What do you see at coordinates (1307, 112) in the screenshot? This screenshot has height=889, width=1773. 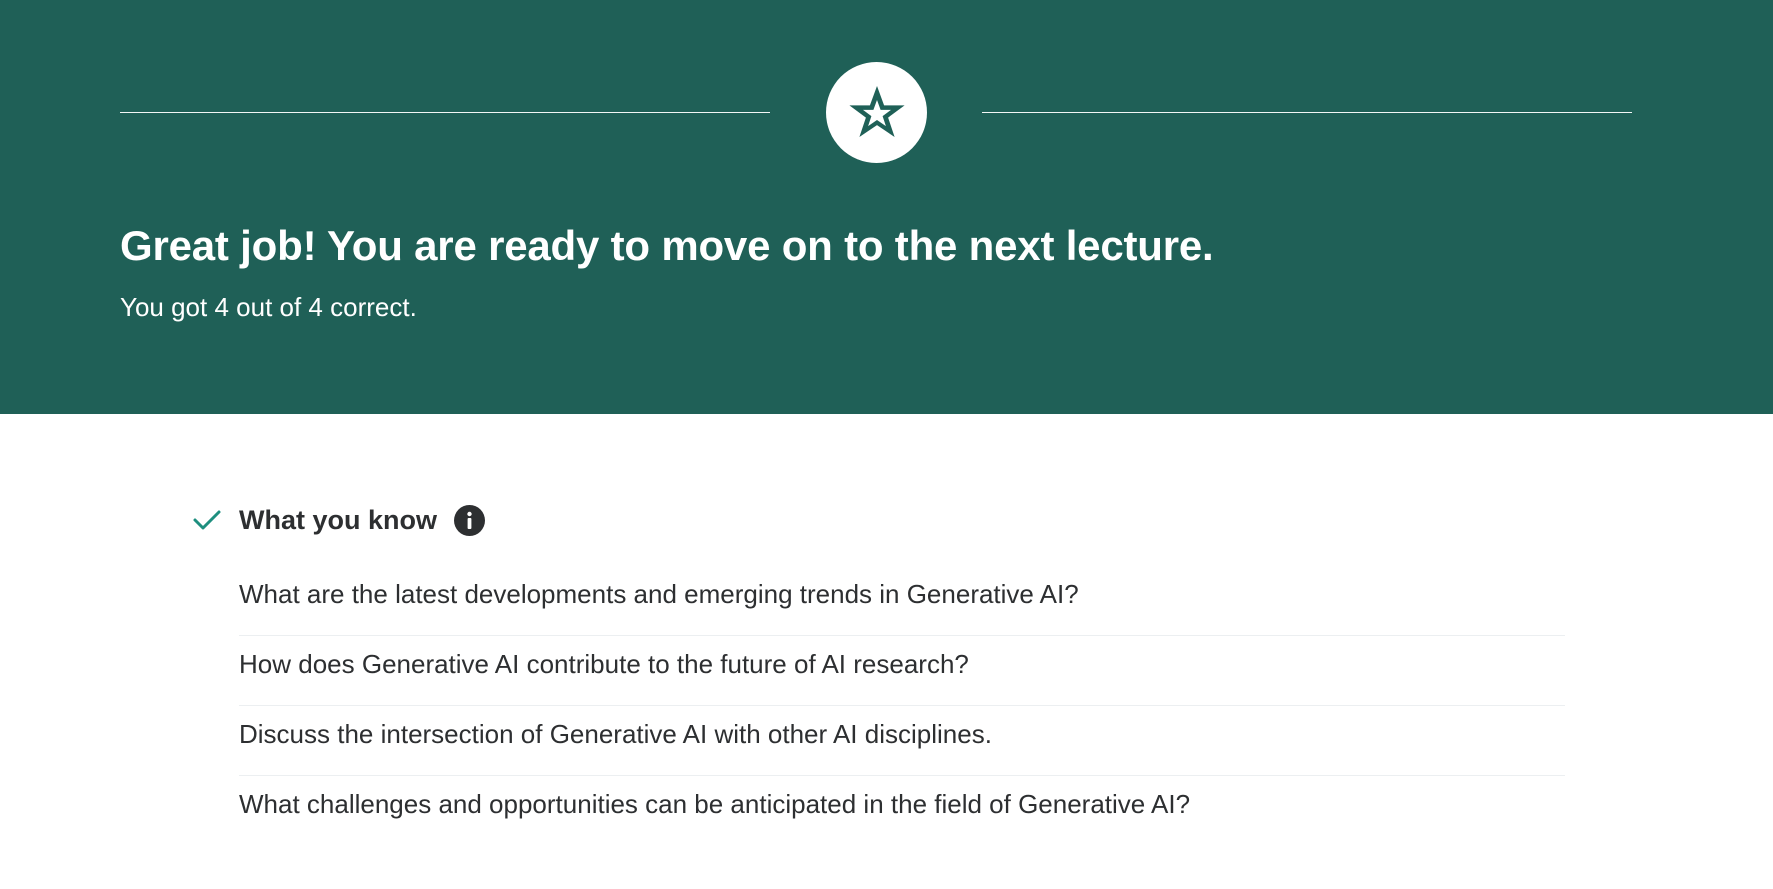 I see `banner-divider-right` at bounding box center [1307, 112].